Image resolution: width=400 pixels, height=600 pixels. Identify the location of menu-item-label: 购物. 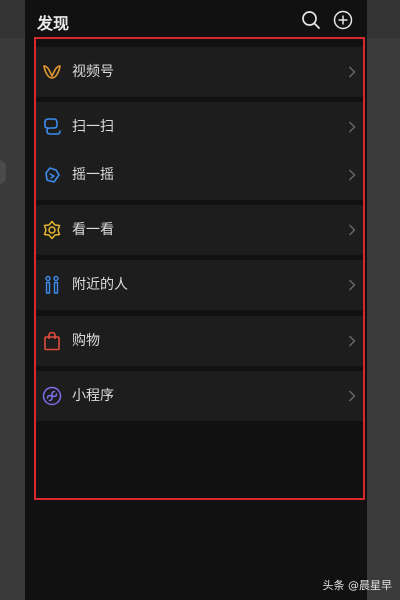
(86, 341).